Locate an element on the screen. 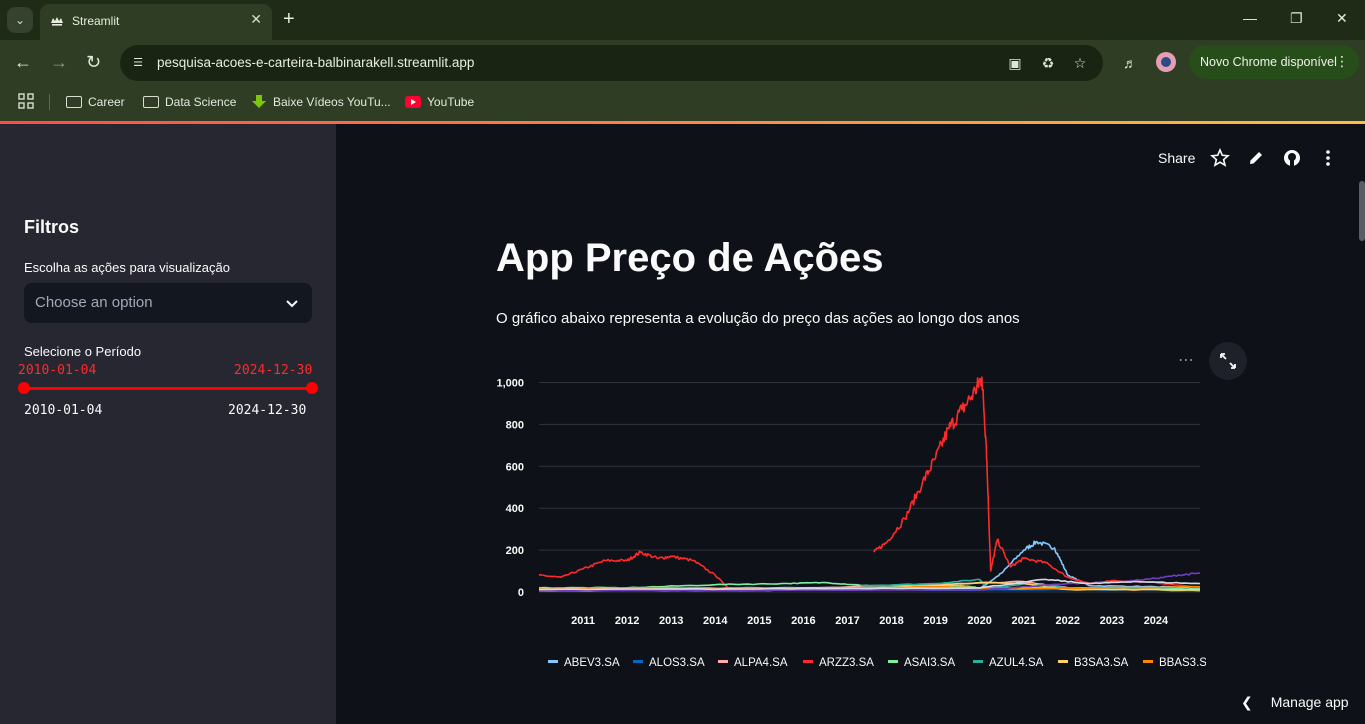 The height and width of the screenshot is (724, 1365). range-max-label: 2024-12-30 is located at coordinates (267, 410).